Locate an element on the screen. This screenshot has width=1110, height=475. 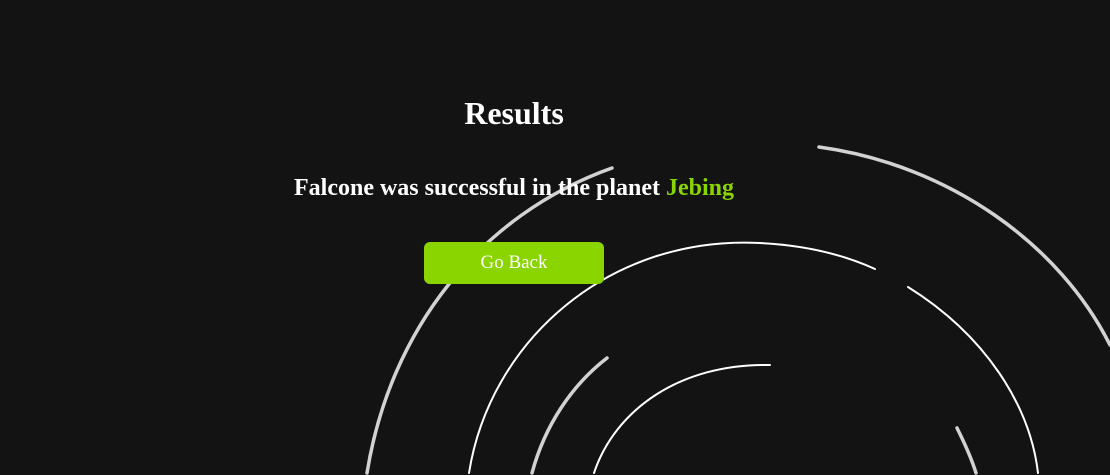
planet-name: Jebing is located at coordinates (699, 188).